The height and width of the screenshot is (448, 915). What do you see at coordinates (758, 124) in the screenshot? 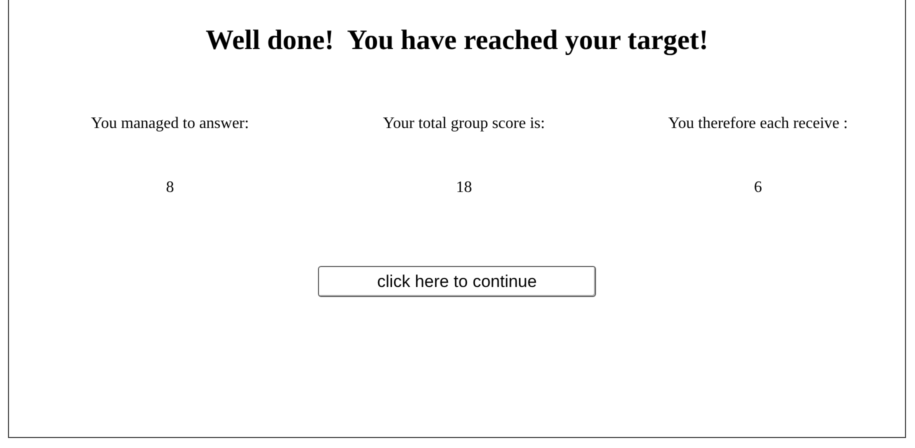
I see `result-label: You therefore each receive :` at bounding box center [758, 124].